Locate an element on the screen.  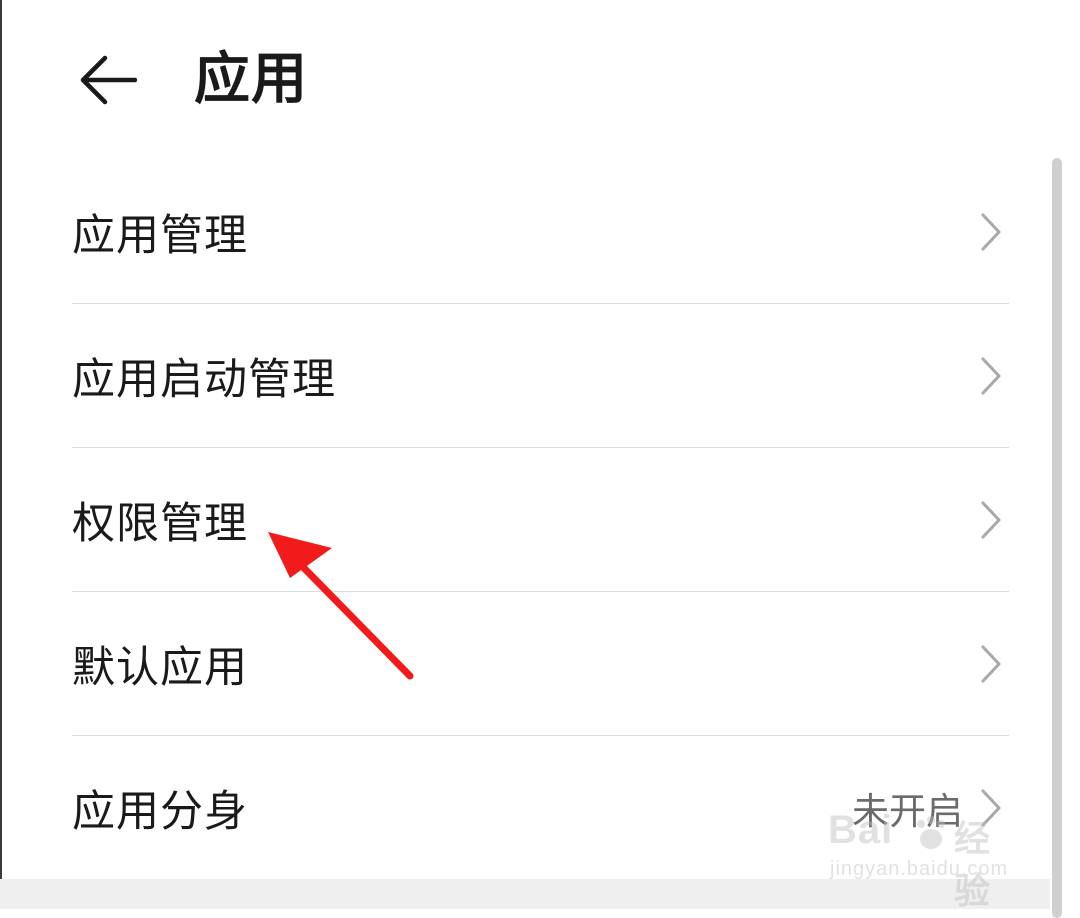
list-item-app-launch-management: 应用启动管理 is located at coordinates (540, 376).